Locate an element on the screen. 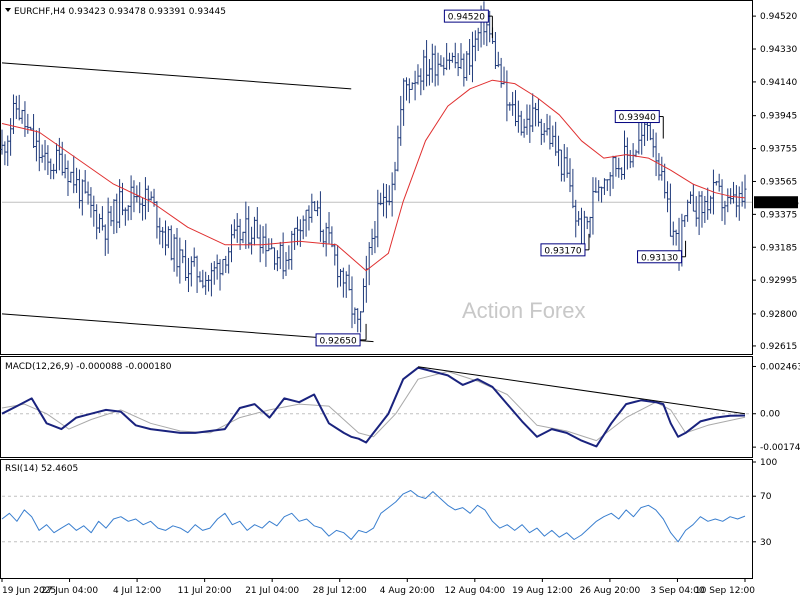 The image size is (800, 600). rsi-layer is located at coordinates (376, 516).